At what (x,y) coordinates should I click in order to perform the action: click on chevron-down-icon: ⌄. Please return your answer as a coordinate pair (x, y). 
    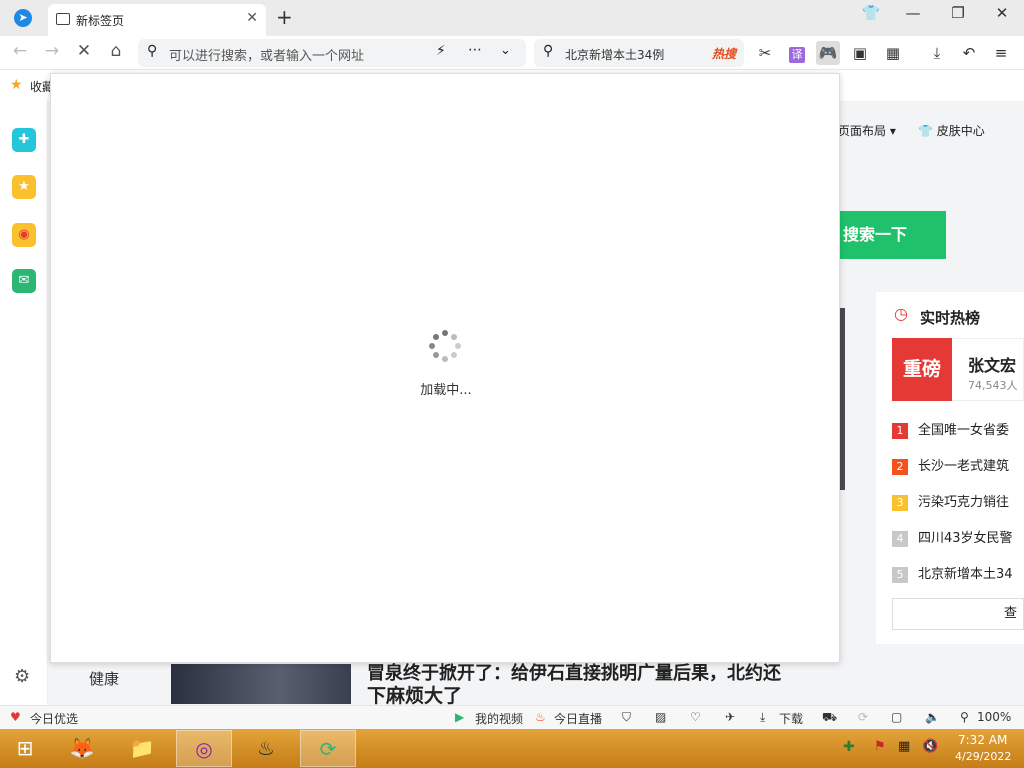
    Looking at the image, I should click on (505, 50).